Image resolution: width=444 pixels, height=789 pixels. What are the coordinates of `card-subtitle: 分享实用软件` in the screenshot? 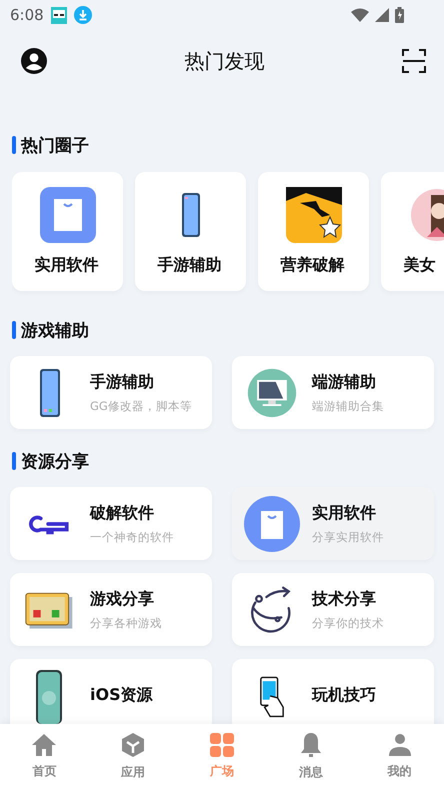 It's located at (348, 537).